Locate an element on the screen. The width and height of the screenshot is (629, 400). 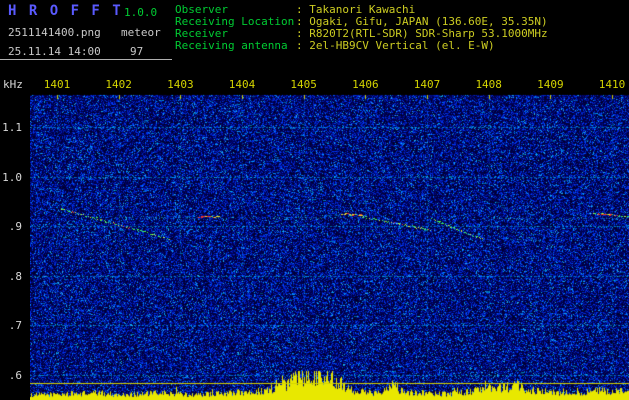
mode-label: meteor is located at coordinates (141, 32).